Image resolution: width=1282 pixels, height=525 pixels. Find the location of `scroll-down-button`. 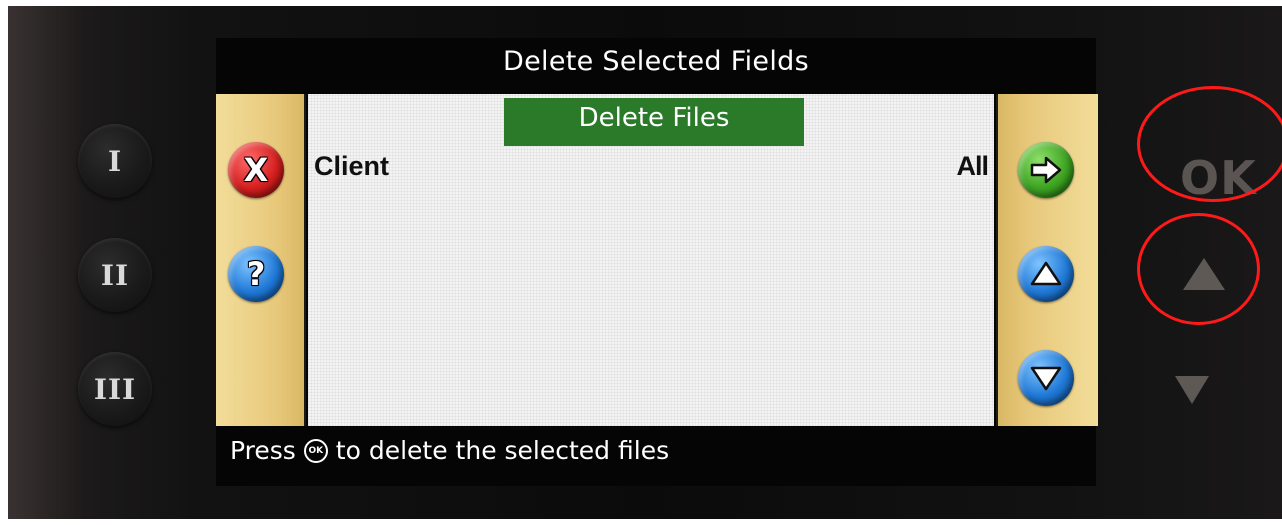

scroll-down-button is located at coordinates (1046, 378).